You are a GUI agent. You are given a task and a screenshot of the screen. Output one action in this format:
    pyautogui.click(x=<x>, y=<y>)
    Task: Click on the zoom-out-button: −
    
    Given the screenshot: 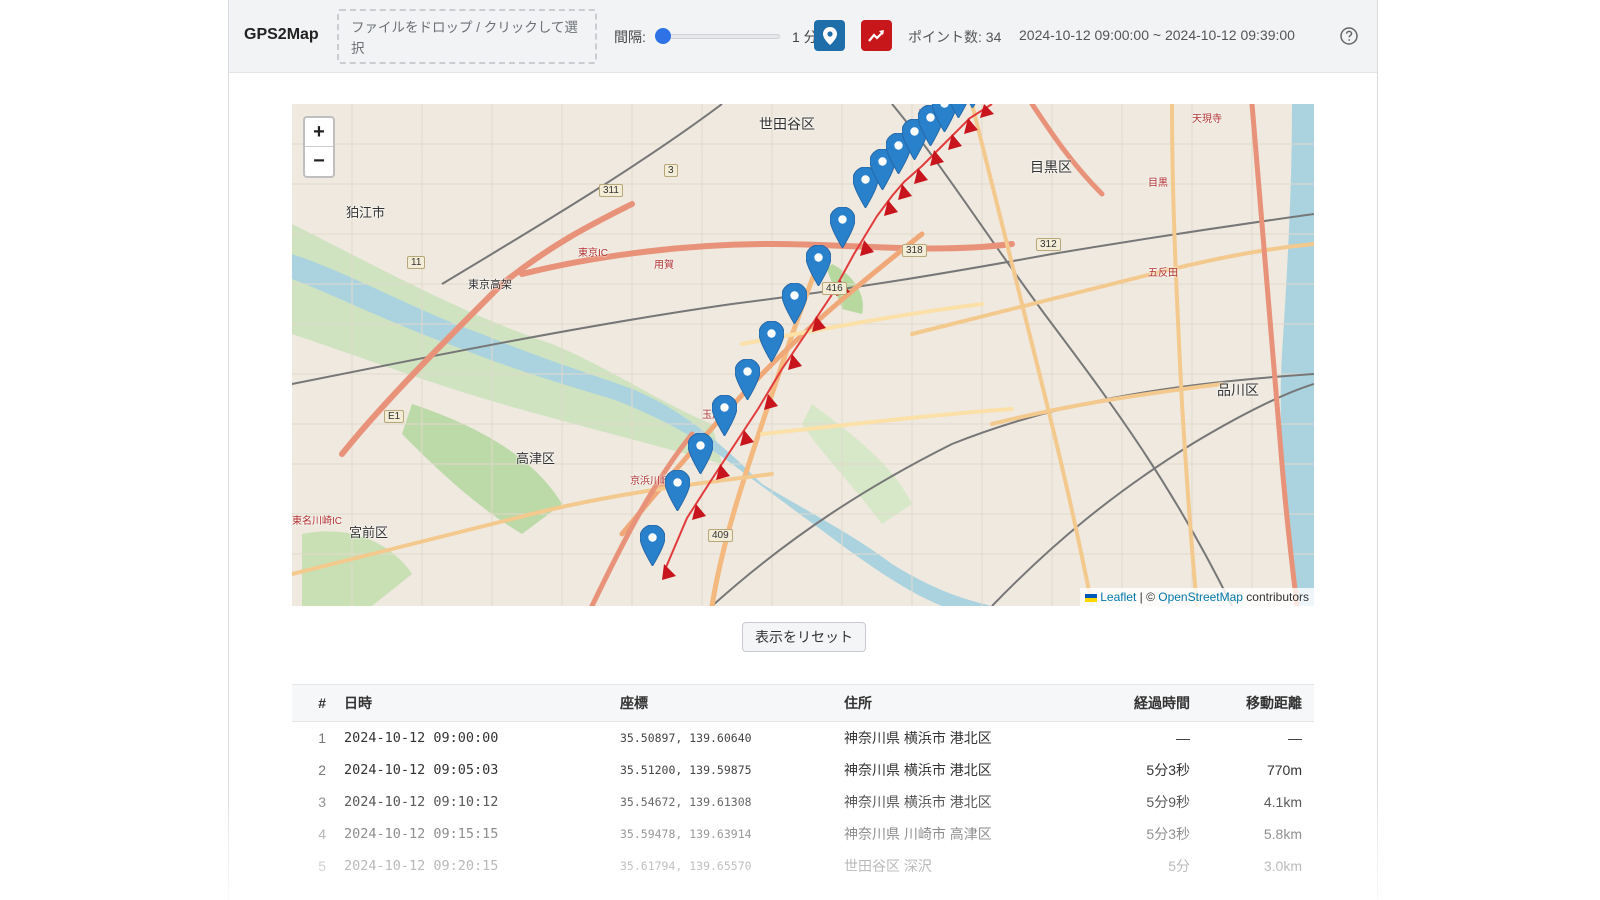 What is the action you would take?
    pyautogui.click(x=319, y=161)
    